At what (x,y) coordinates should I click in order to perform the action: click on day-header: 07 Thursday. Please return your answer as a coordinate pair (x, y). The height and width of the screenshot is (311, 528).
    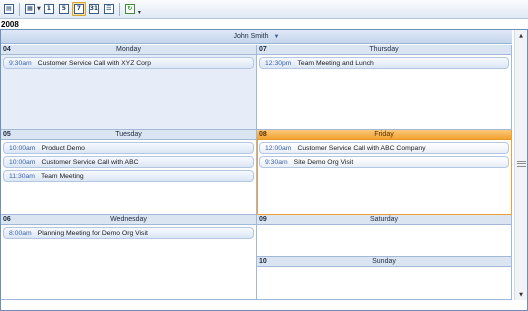
    Looking at the image, I should click on (384, 50).